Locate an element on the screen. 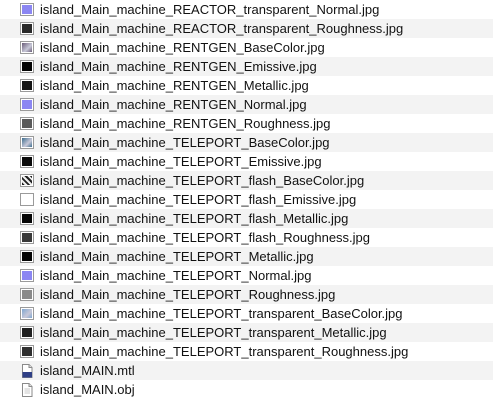  file-name: island_Main_machine_TELEPORT_Normal.jpg is located at coordinates (176, 275).